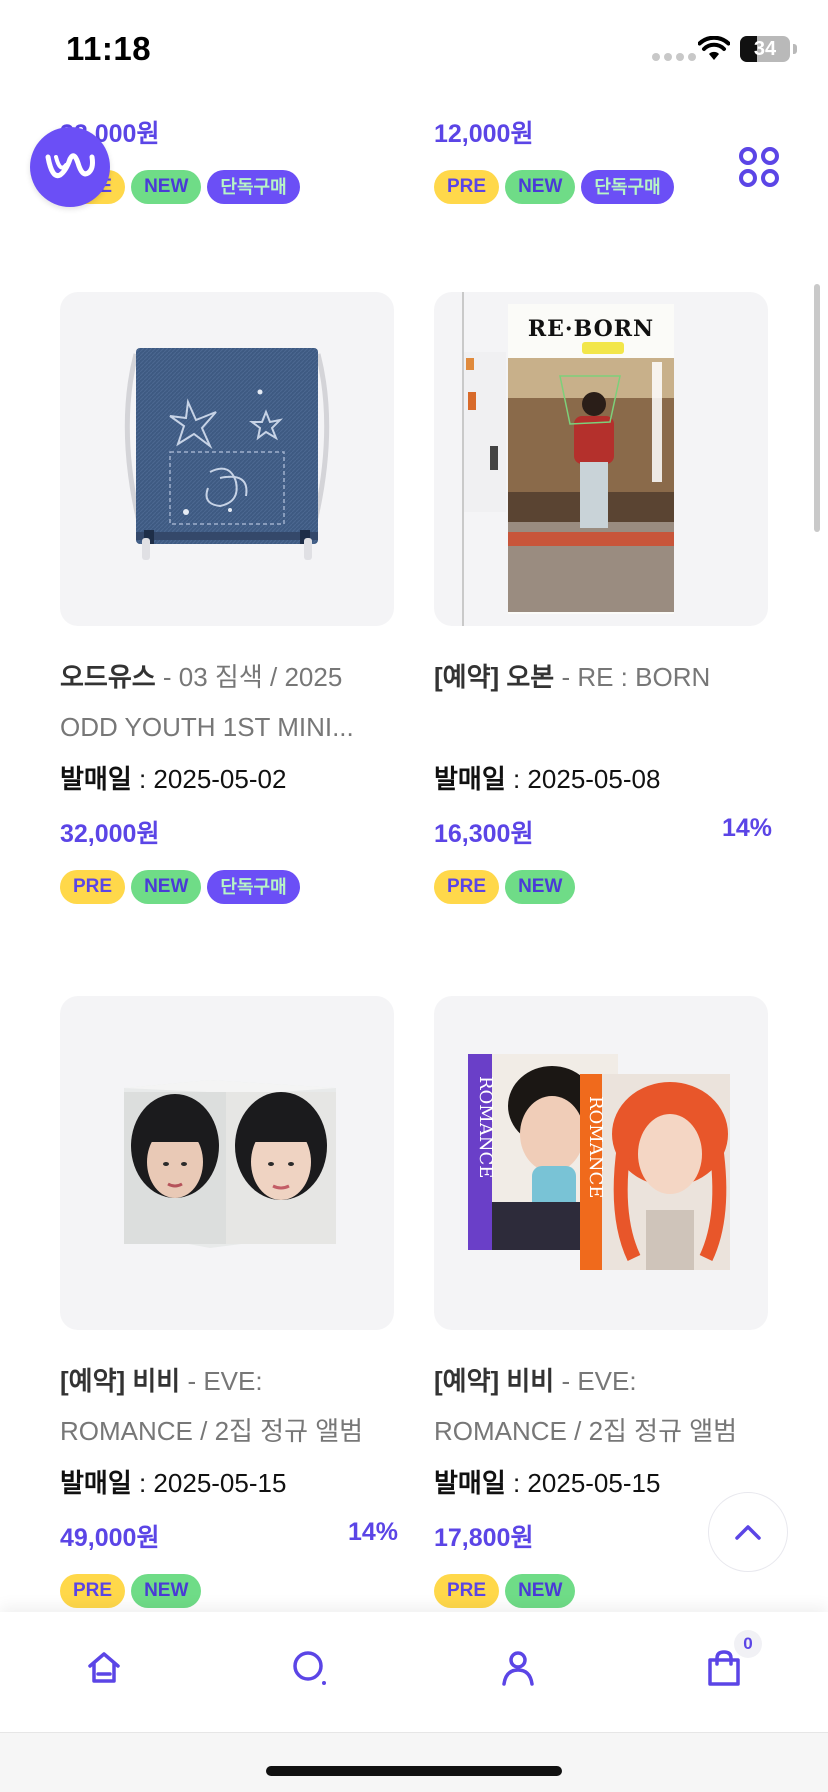 This screenshot has width=828, height=1792. I want to click on brand-logo-button, so click(70, 167).